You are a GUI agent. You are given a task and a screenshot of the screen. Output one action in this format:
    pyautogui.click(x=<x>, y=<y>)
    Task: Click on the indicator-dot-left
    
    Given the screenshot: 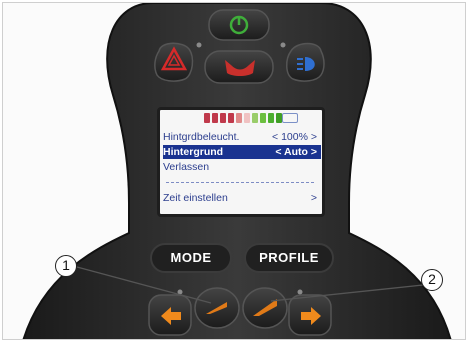 What is the action you would take?
    pyautogui.click(x=199, y=45)
    